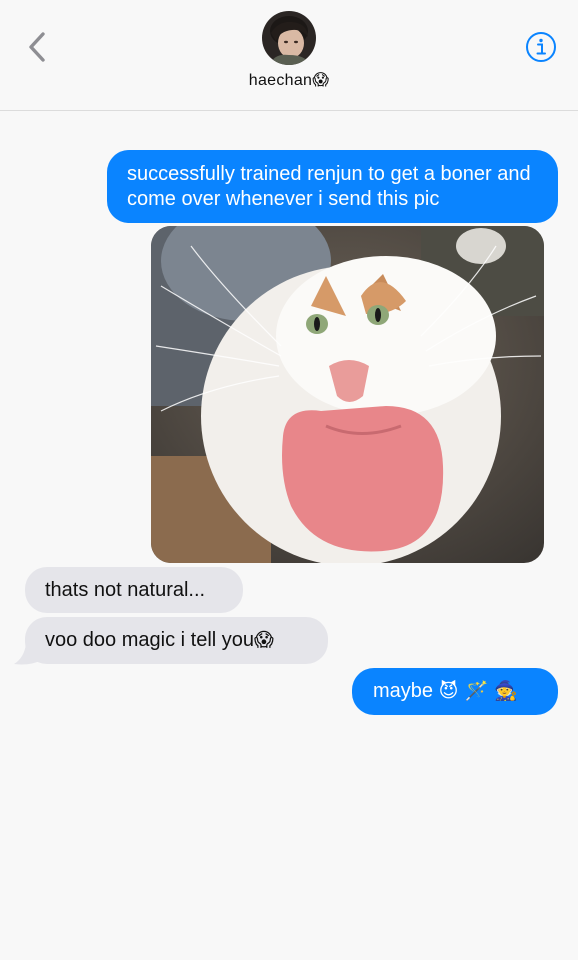  I want to click on info-circle-icon, so click(541, 47).